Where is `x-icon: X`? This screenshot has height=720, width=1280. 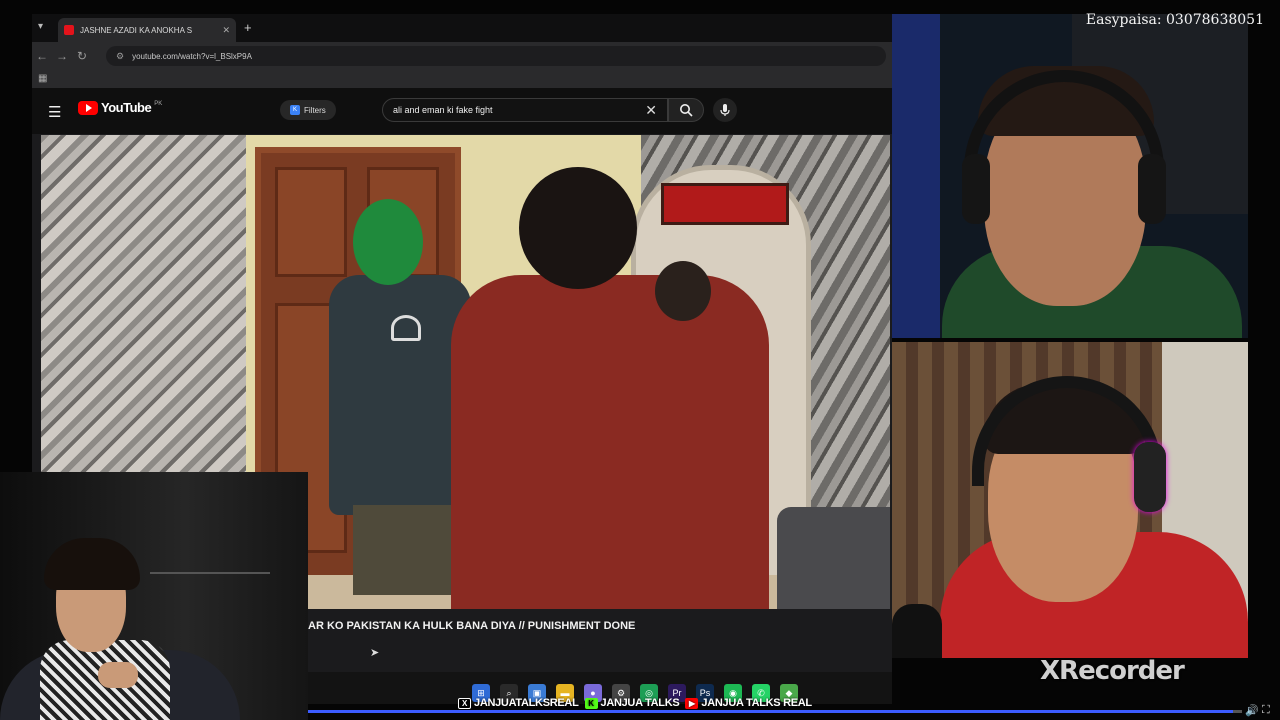
x-icon: X is located at coordinates (464, 703).